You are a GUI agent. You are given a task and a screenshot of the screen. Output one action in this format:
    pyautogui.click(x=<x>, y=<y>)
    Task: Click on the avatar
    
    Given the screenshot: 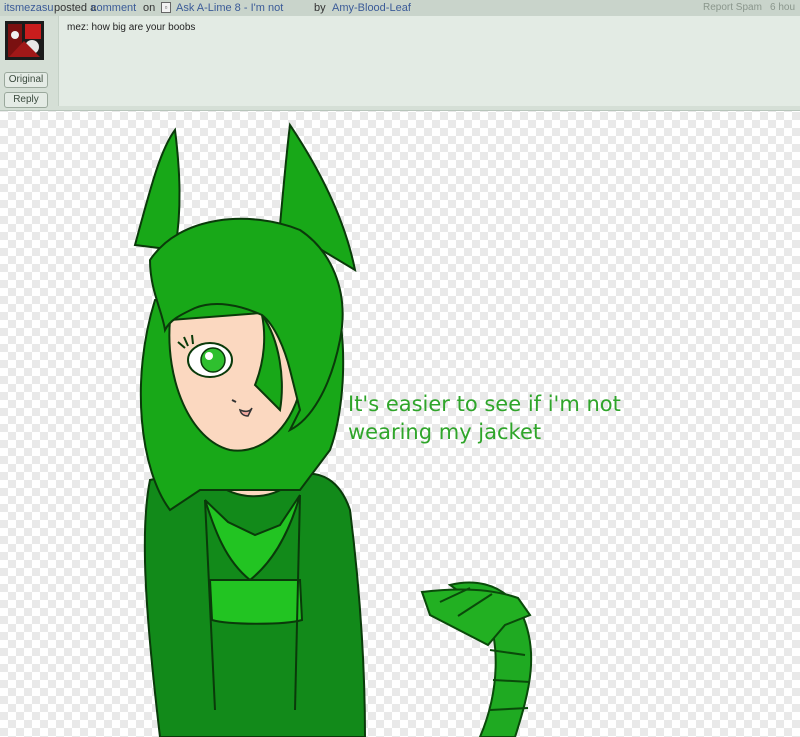 What is the action you would take?
    pyautogui.click(x=24, y=40)
    